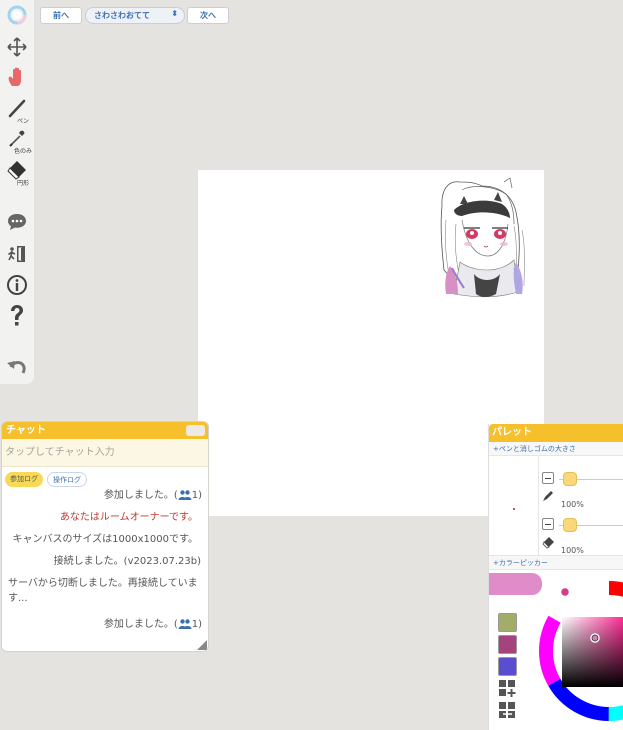  Describe the element at coordinates (60, 452) in the screenshot. I see `chat-input-placeholder: タップしてチャット入力` at that location.